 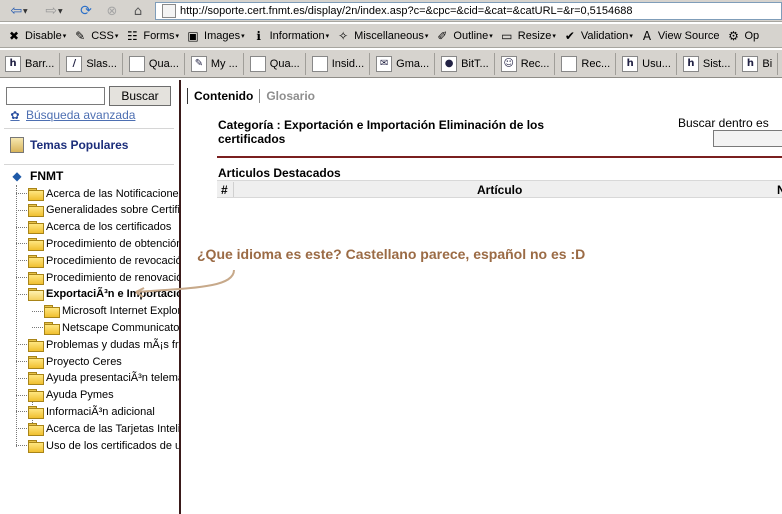 What do you see at coordinates (215, 36) in the screenshot?
I see `devbar-images-button: ▣ Images ▾` at bounding box center [215, 36].